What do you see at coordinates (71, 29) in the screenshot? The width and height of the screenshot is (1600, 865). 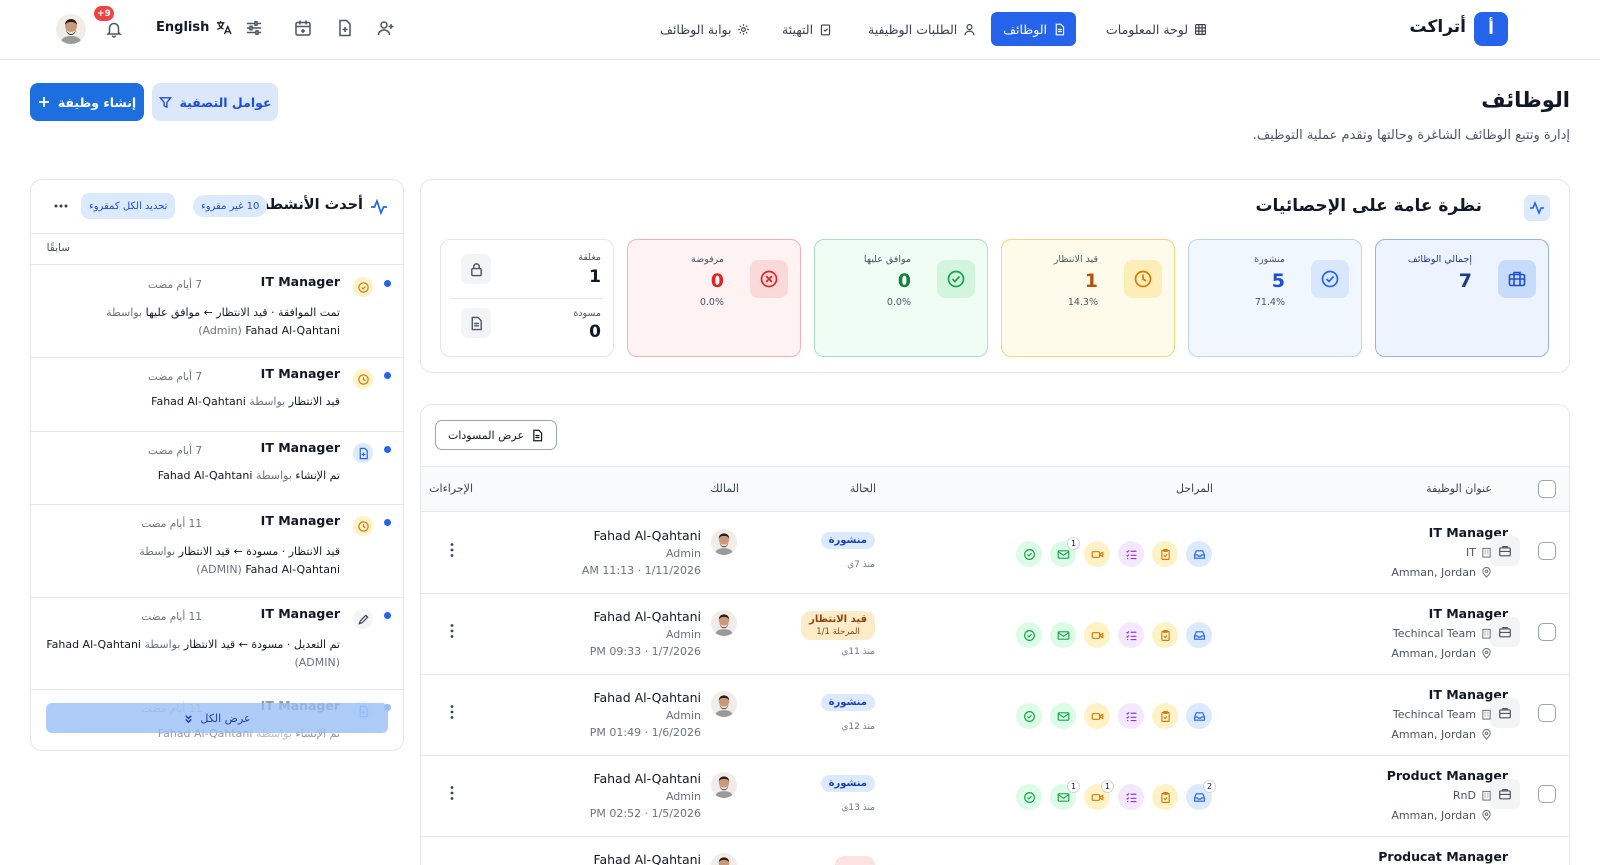 I see `user-avatar` at bounding box center [71, 29].